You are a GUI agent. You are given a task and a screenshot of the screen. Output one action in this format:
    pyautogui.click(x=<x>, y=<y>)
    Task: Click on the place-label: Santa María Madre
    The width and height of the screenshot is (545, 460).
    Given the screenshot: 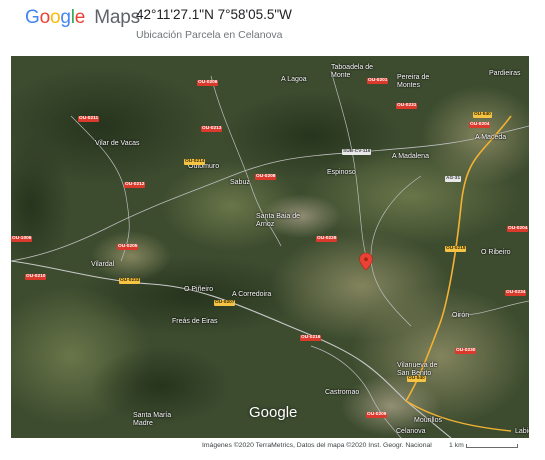 What is the action you would take?
    pyautogui.click(x=153, y=420)
    